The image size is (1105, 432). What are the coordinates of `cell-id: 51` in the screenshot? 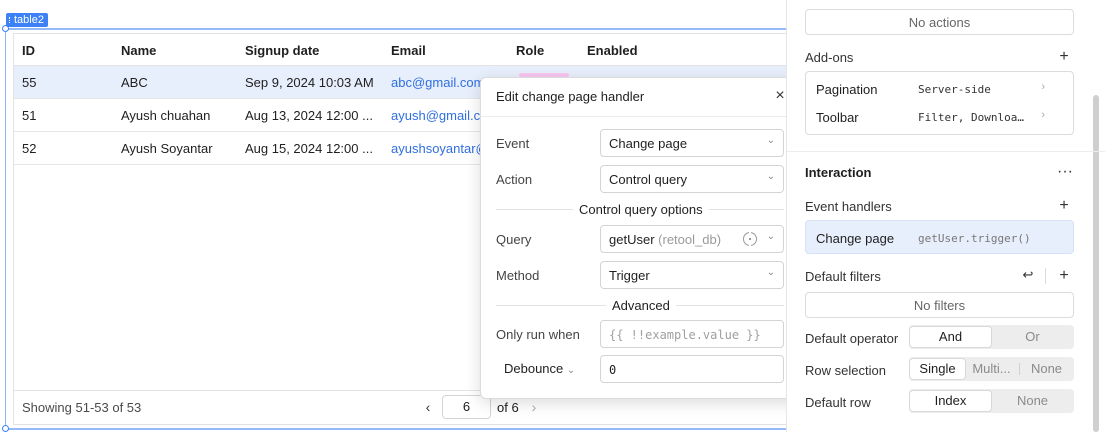 It's located at (29, 115).